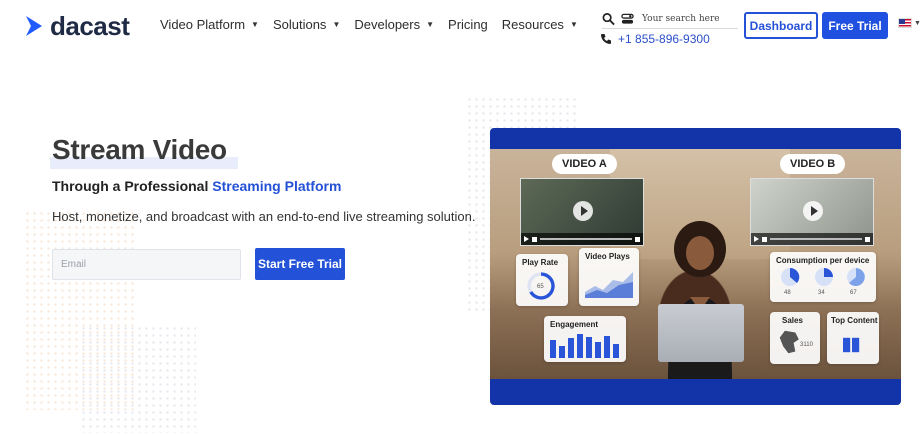  I want to click on top-content-card: Top Content, so click(853, 338).